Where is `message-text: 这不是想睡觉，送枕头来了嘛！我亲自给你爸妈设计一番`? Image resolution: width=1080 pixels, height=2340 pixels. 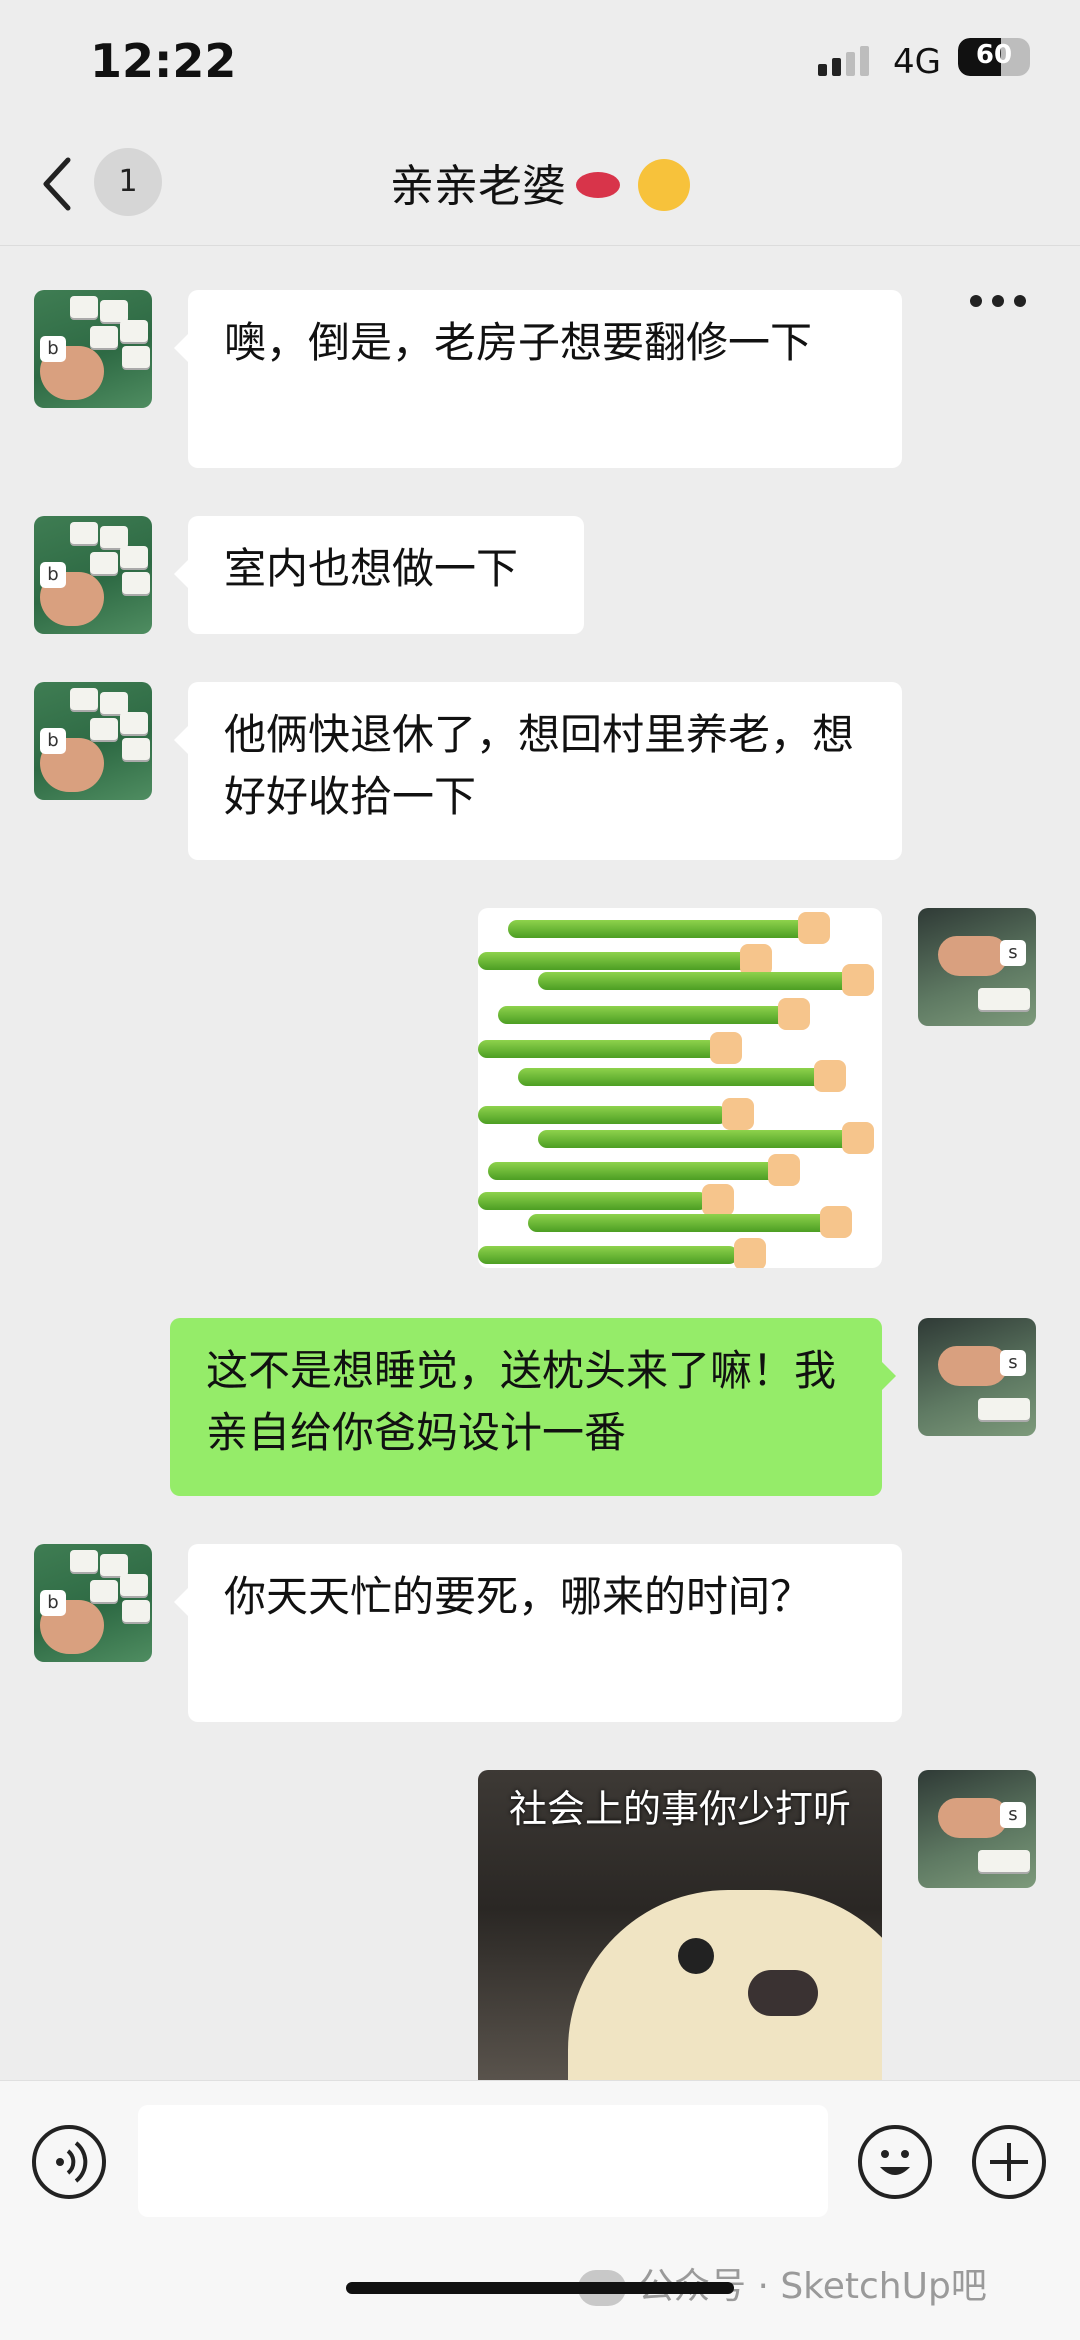
message-text: 这不是想睡觉，送枕头来了嘛！我亲自给你爸妈设计一番 is located at coordinates (521, 1401).